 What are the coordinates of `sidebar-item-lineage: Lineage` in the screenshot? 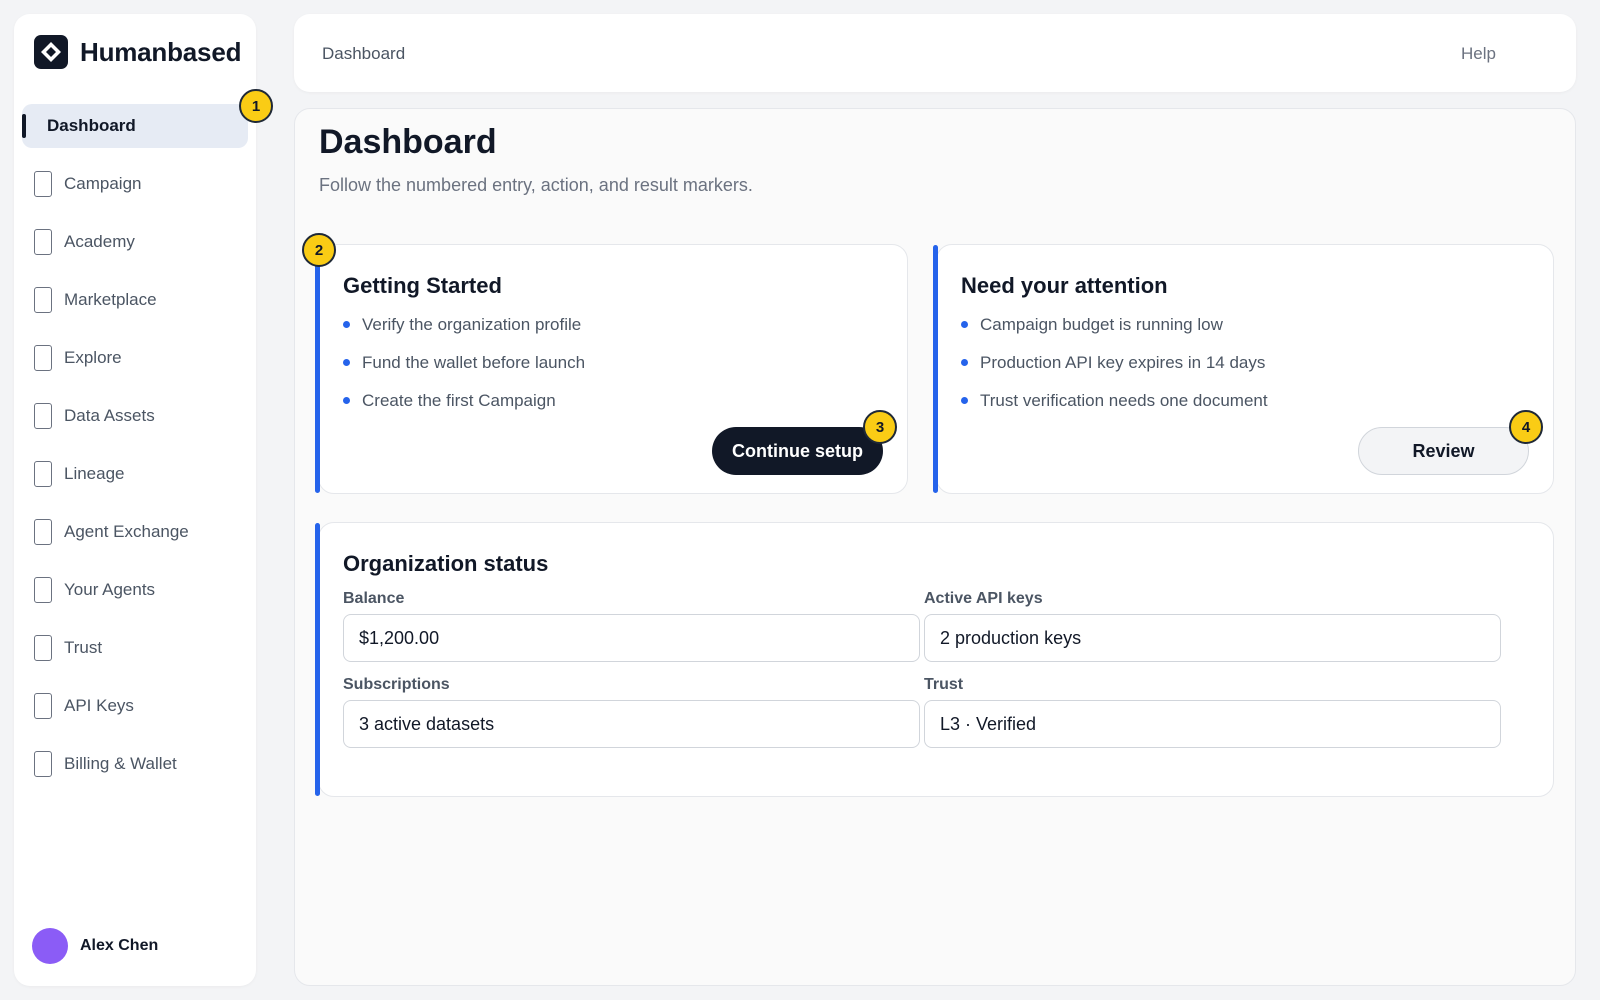 It's located at (135, 474).